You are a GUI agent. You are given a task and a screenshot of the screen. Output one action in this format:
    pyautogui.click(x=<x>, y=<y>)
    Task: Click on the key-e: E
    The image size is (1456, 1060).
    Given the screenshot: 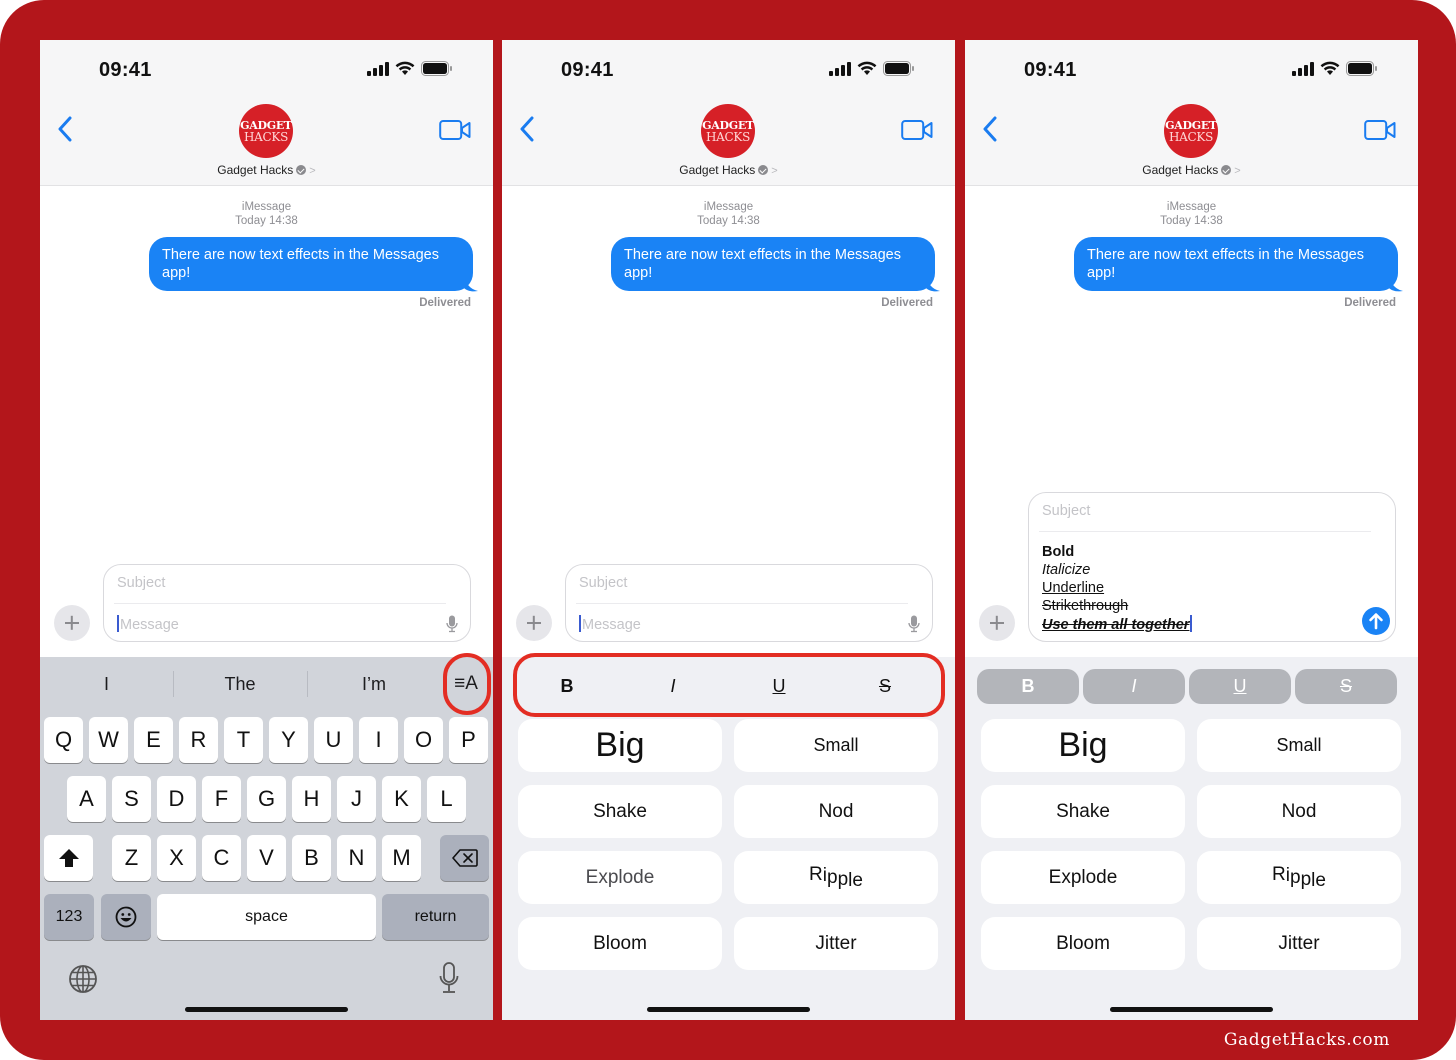 What is the action you would take?
    pyautogui.click(x=153, y=740)
    